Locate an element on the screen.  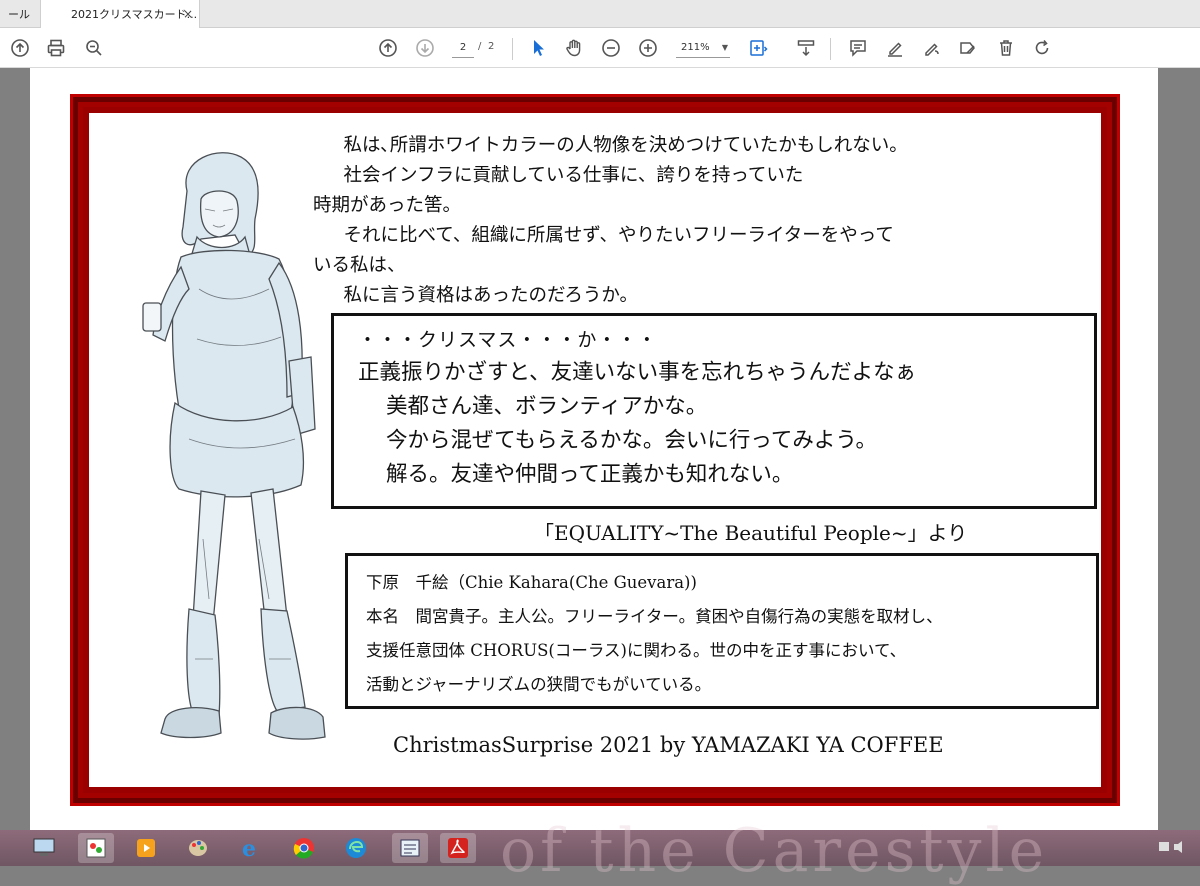
tab-document: 2021クリスマスカード... × is located at coordinates (120, 14).